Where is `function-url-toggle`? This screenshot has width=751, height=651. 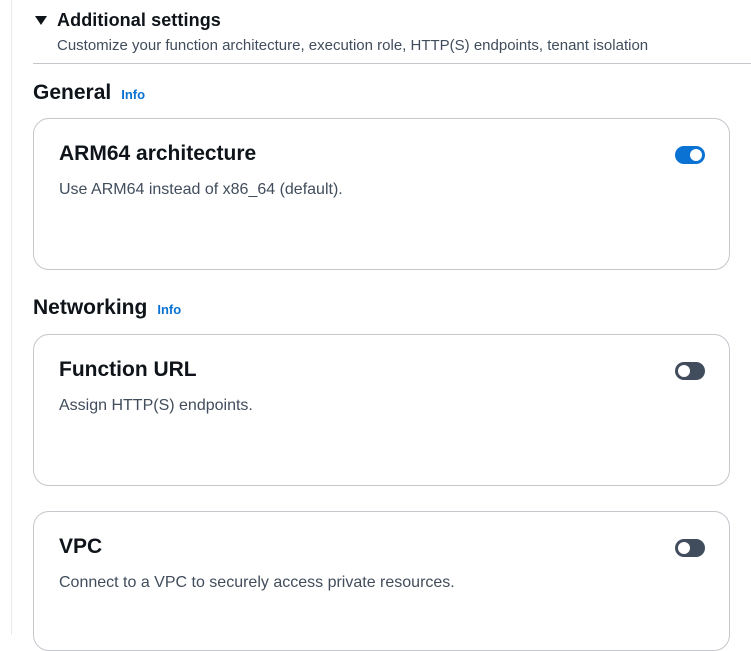 function-url-toggle is located at coordinates (690, 371).